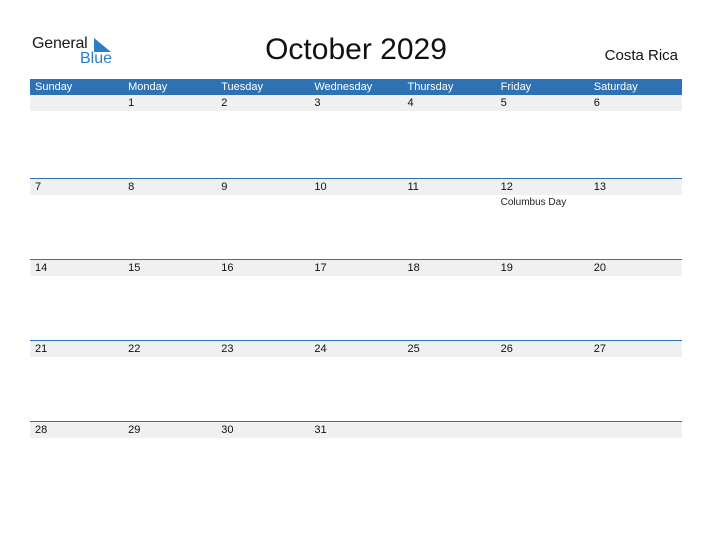 The width and height of the screenshot is (712, 550). I want to click on date-strip: 7 8 9 10 11 12 13, so click(356, 186).